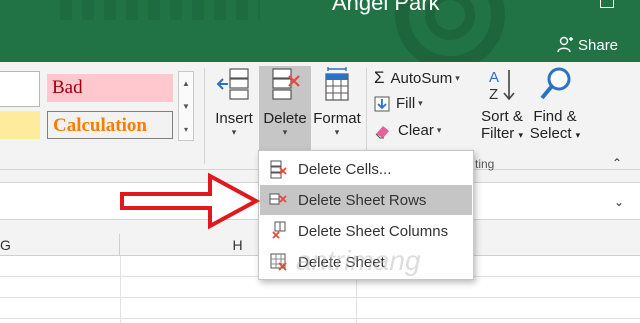  Describe the element at coordinates (110, 125) in the screenshot. I see `style-calculation: Calculation` at that location.